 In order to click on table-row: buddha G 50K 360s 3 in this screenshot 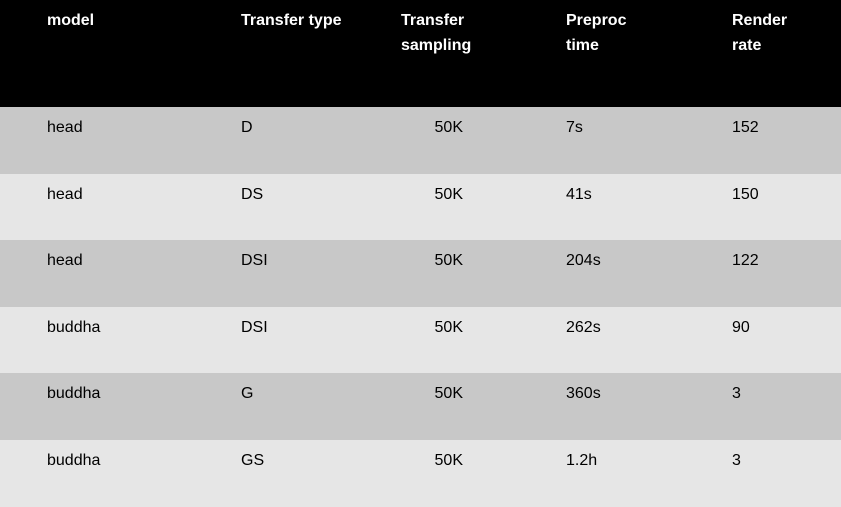, I will do `click(420, 406)`.